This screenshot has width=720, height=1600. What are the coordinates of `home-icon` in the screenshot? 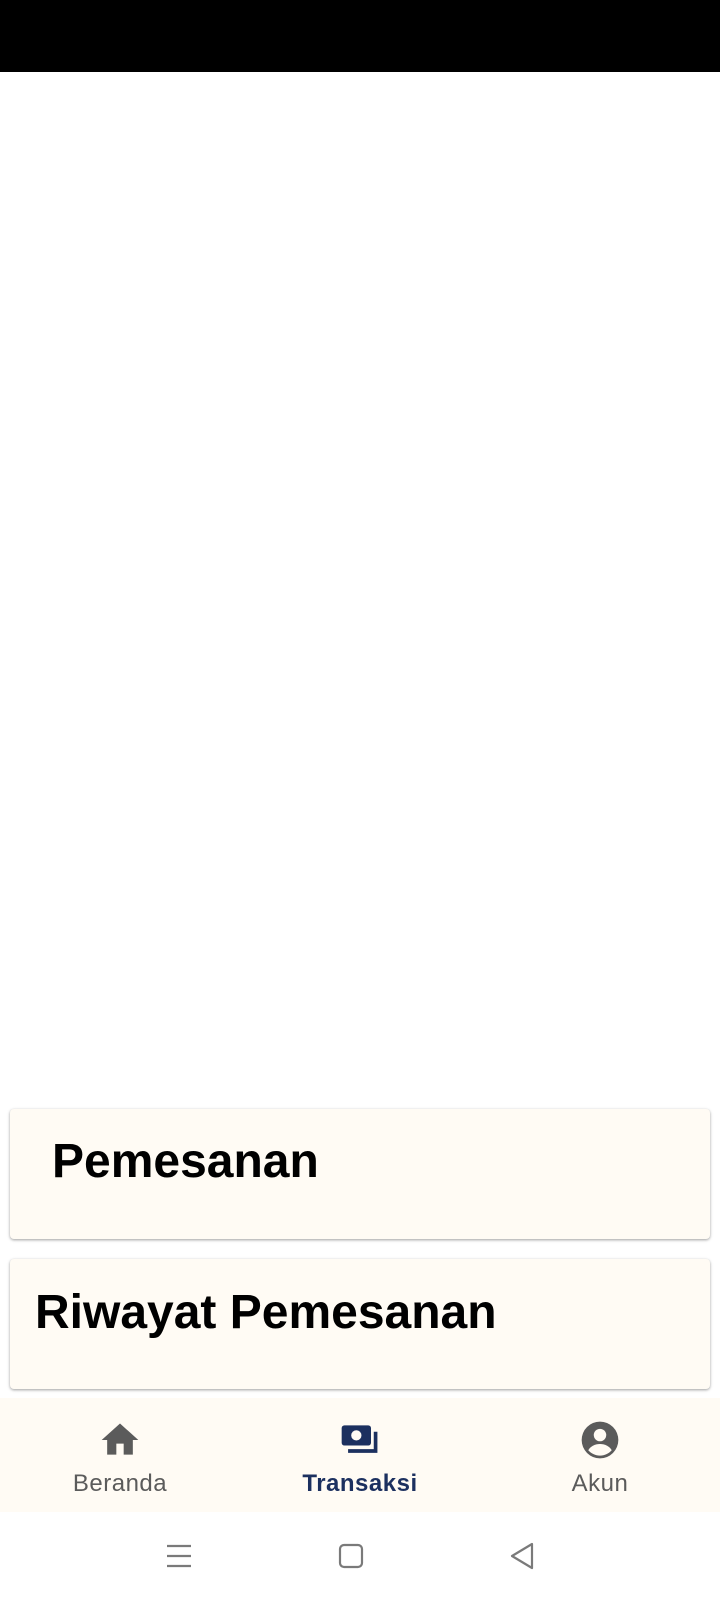 It's located at (120, 1440).